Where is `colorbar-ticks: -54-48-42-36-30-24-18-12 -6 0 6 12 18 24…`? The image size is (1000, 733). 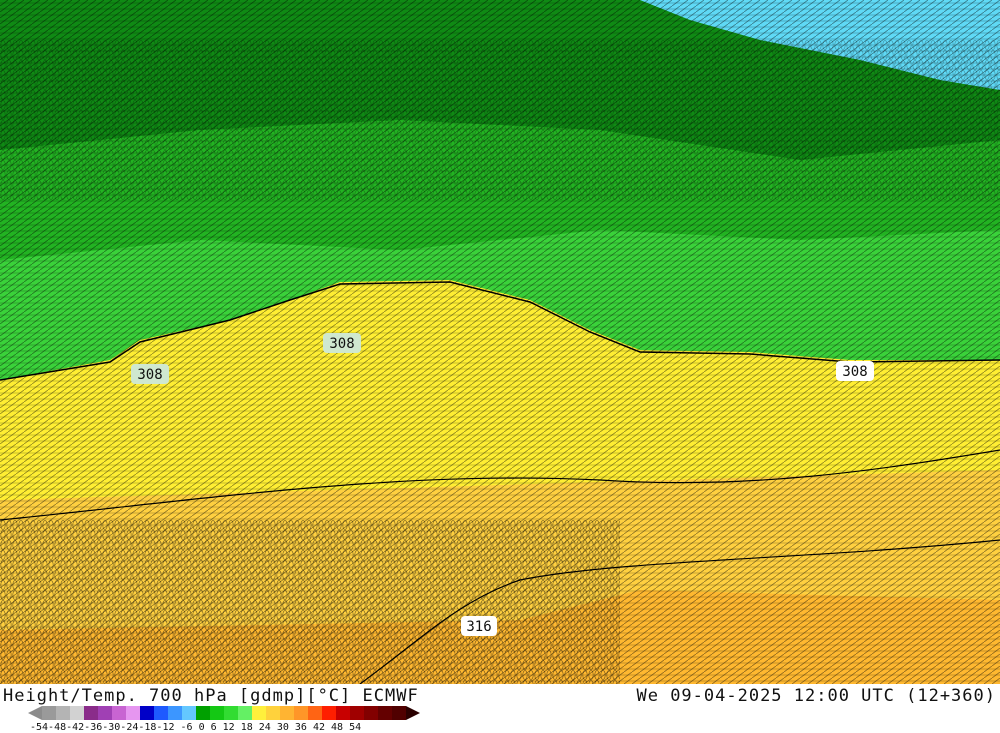
colorbar-ticks: -54-48-42-36-30-24-18-12 -6 0 6 12 18 24… is located at coordinates (196, 727).